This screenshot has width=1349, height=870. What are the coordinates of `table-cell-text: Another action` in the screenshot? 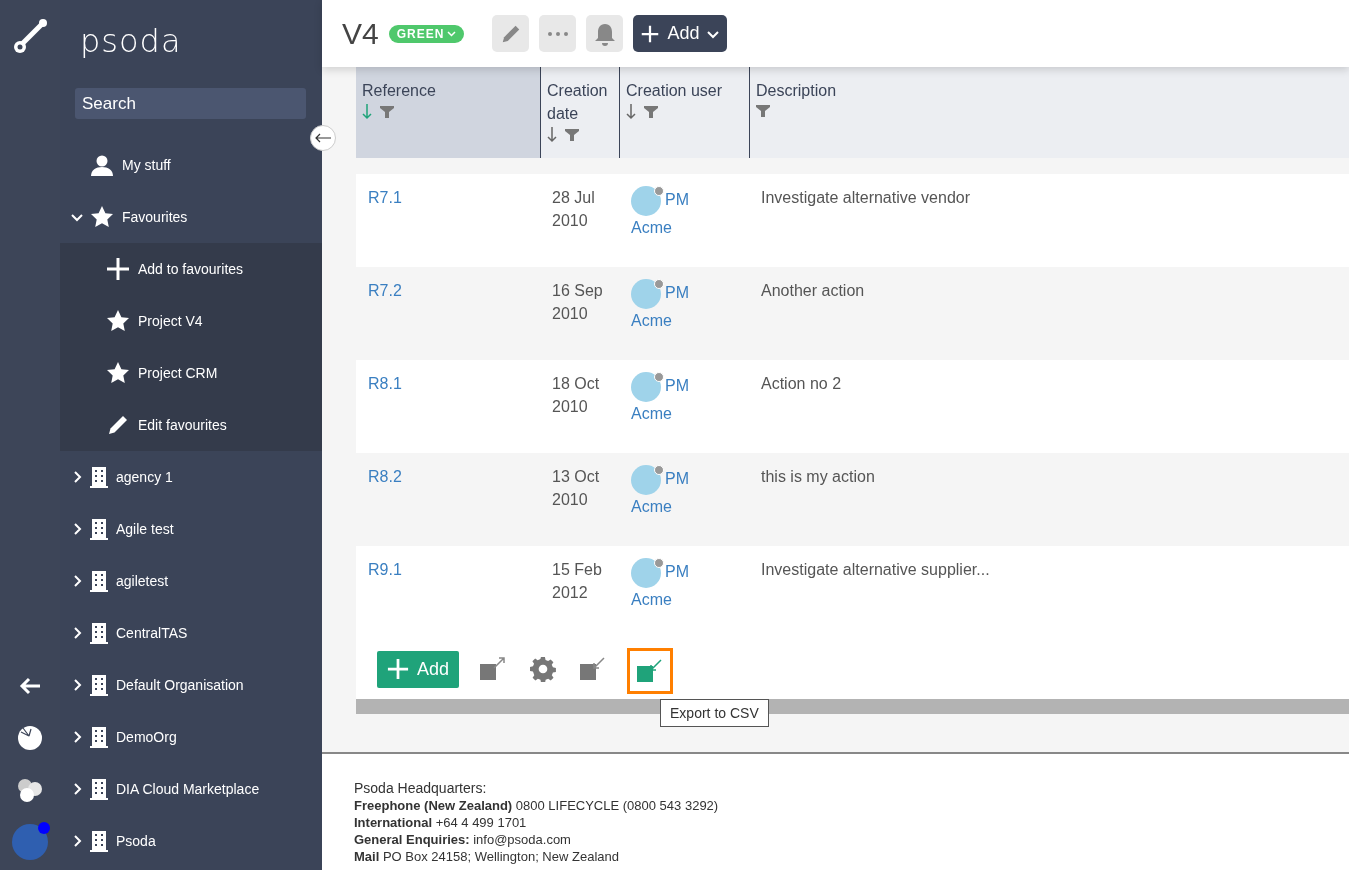 It's located at (813, 291).